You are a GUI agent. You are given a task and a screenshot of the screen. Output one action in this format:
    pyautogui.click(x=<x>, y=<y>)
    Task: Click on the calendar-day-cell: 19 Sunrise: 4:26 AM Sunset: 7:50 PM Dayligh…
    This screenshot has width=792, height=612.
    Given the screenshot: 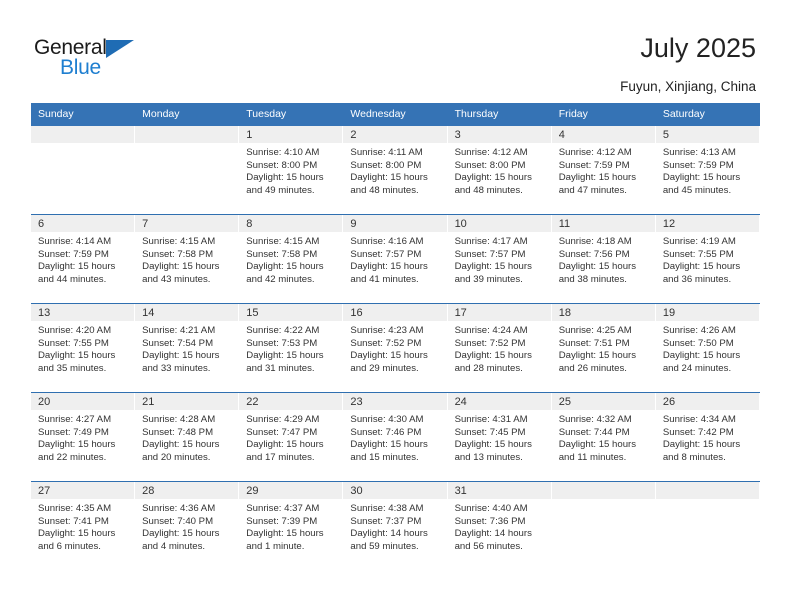 What is the action you would take?
    pyautogui.click(x=707, y=348)
    